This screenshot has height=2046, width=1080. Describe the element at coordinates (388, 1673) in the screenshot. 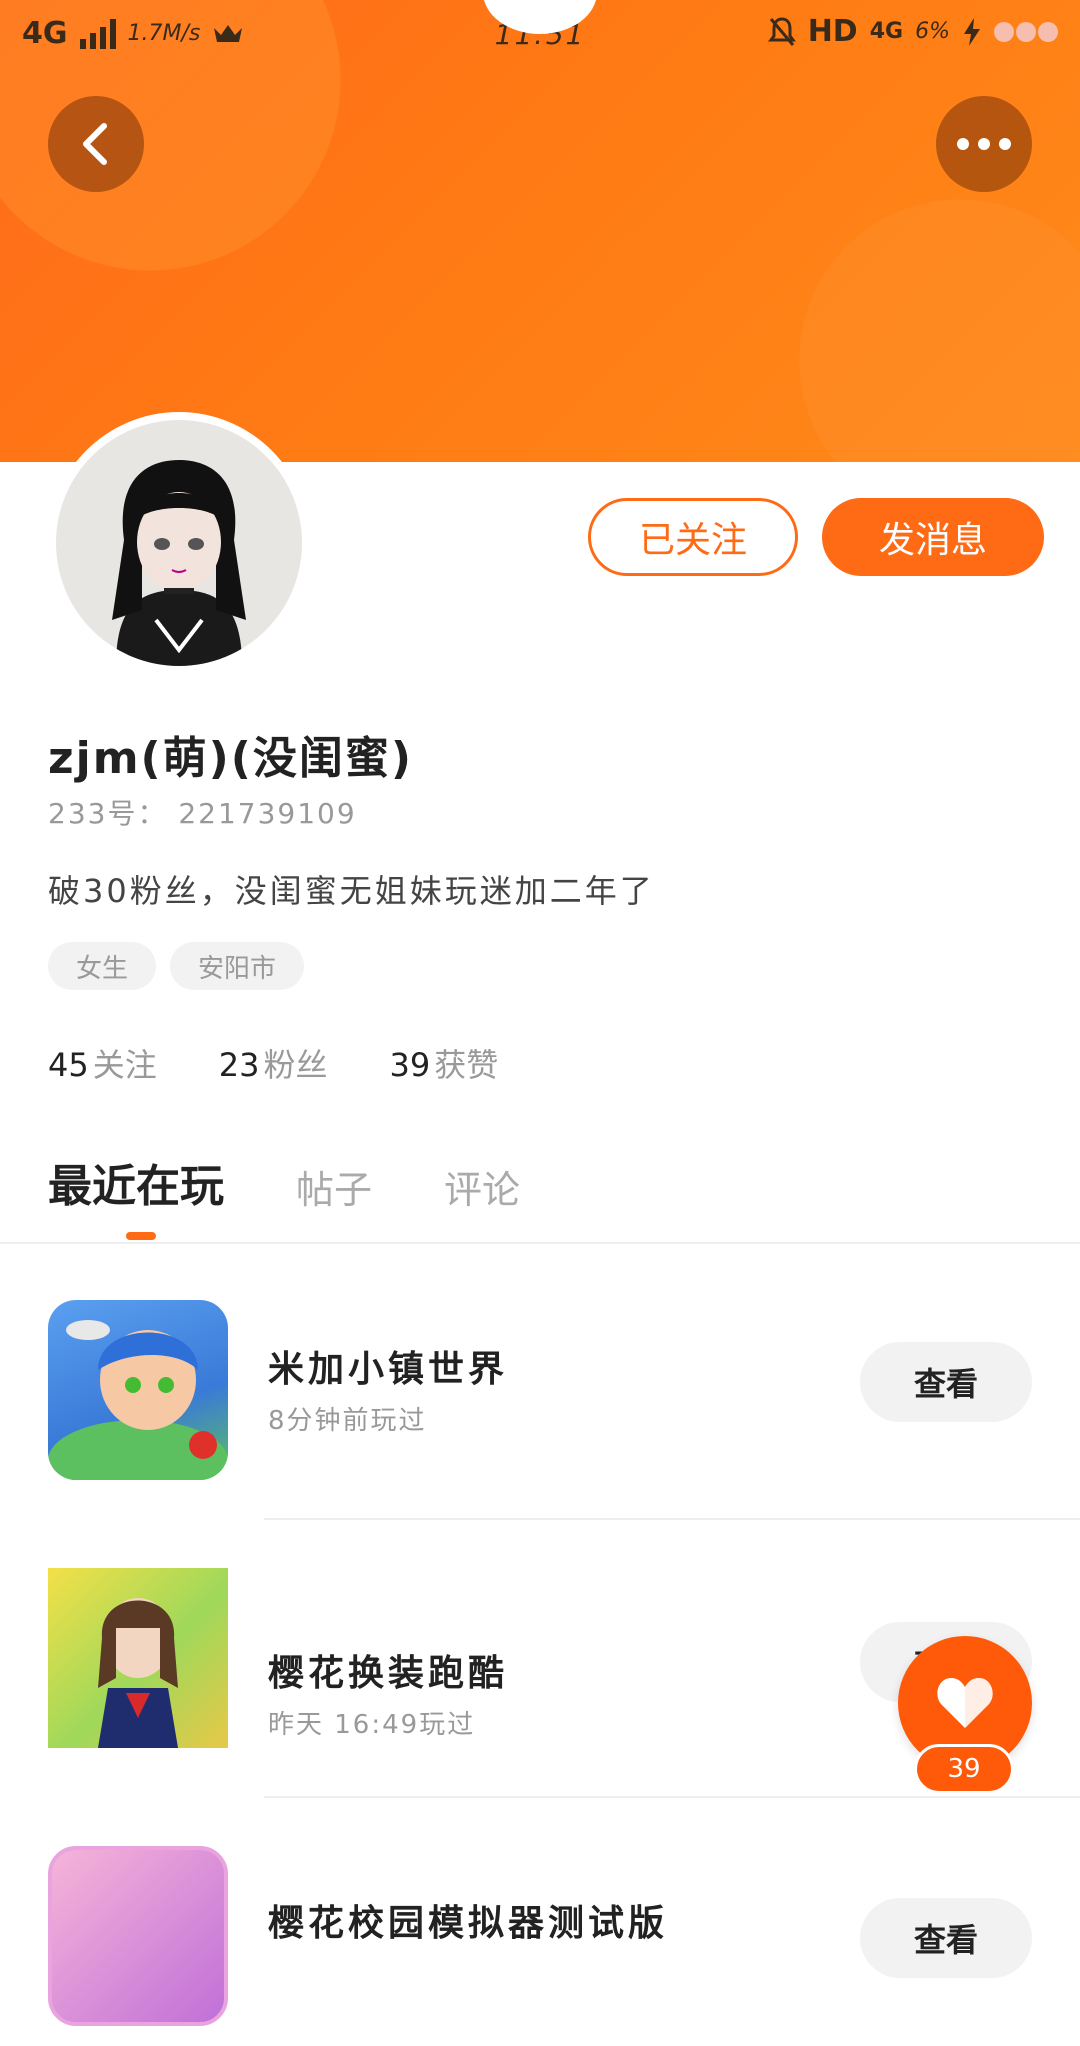

I see `game-title: 樱花换装跑酷` at that location.